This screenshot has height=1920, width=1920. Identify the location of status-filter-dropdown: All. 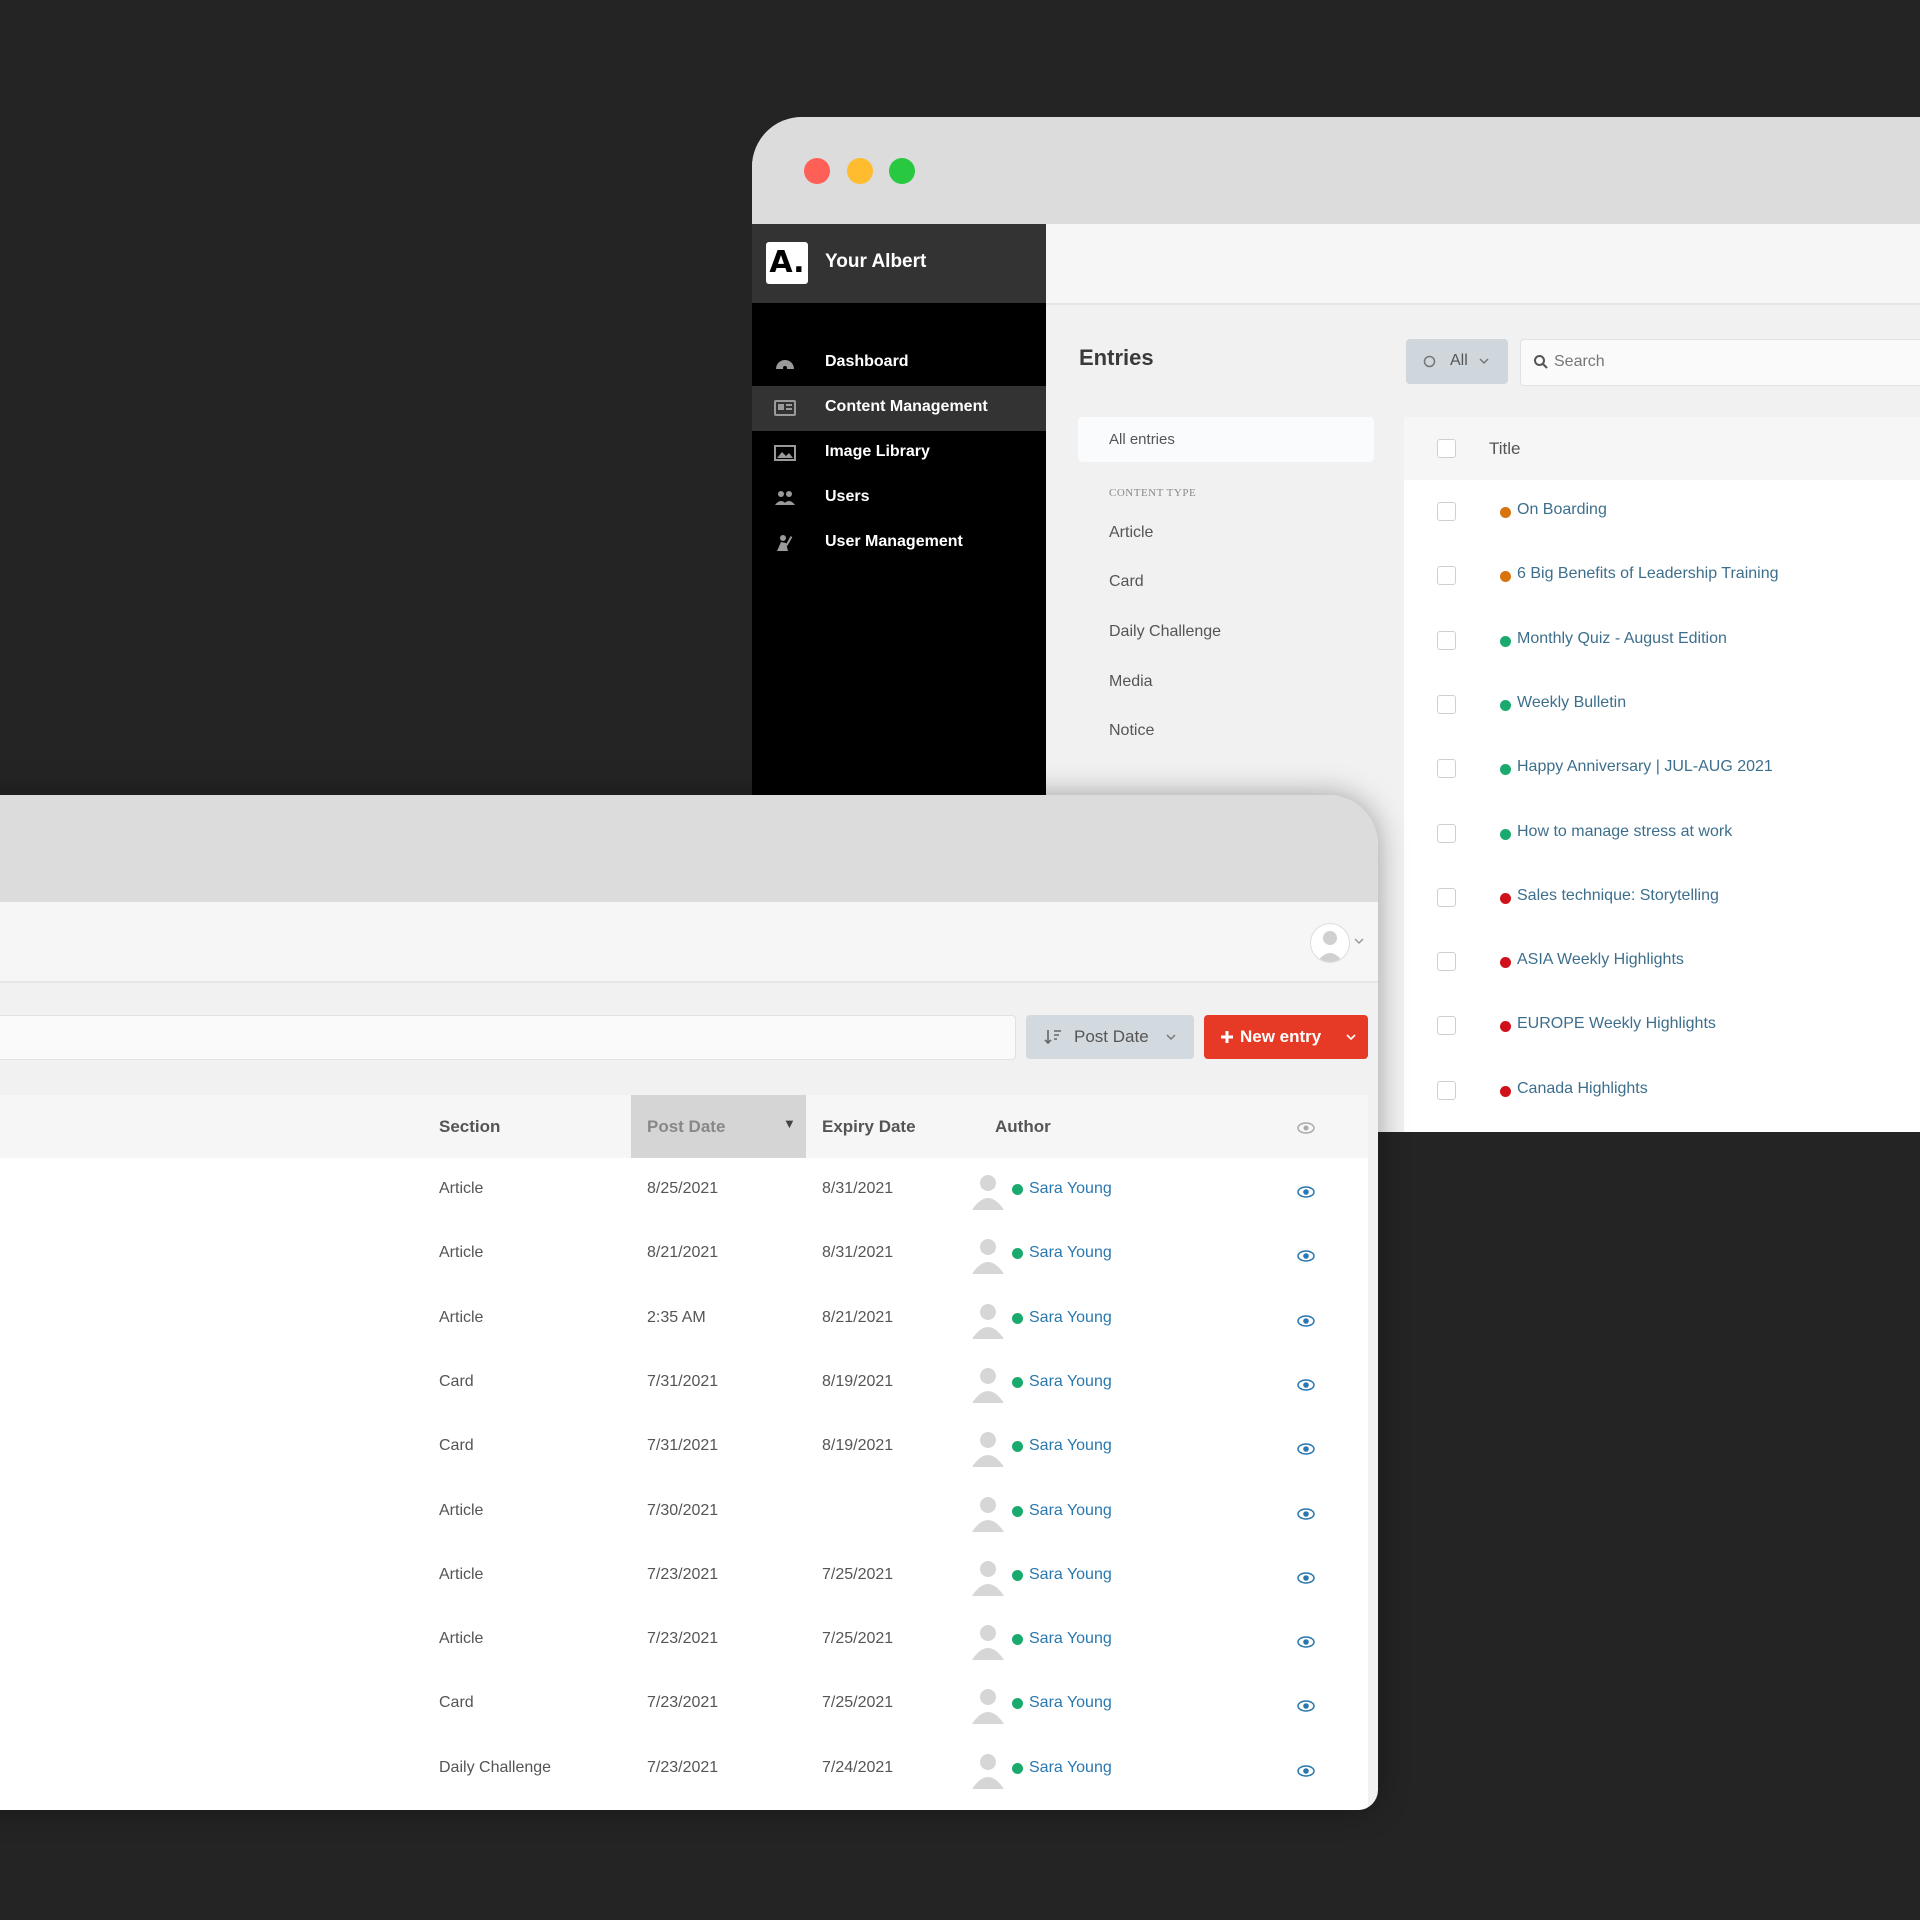
(1457, 361).